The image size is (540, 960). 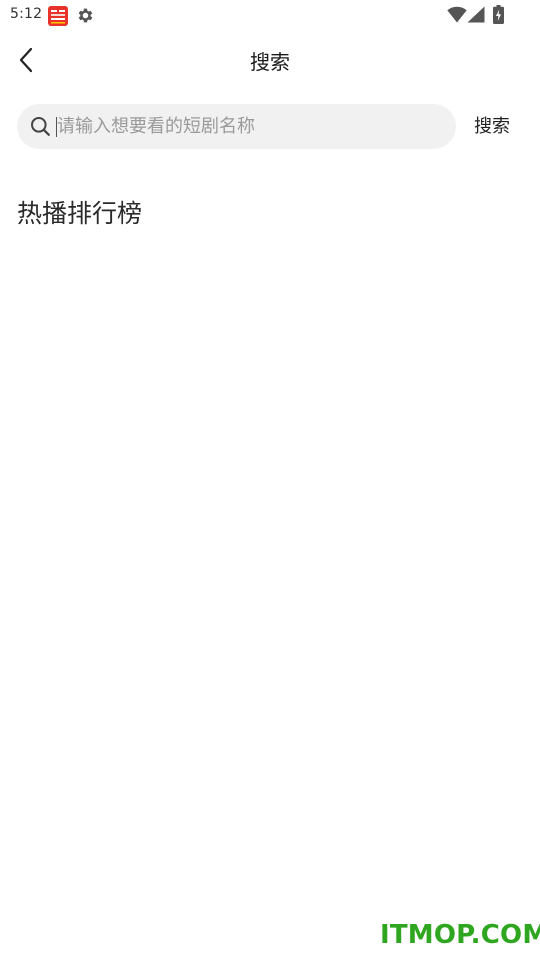 I want to click on settings-gear-icon, so click(x=85, y=15).